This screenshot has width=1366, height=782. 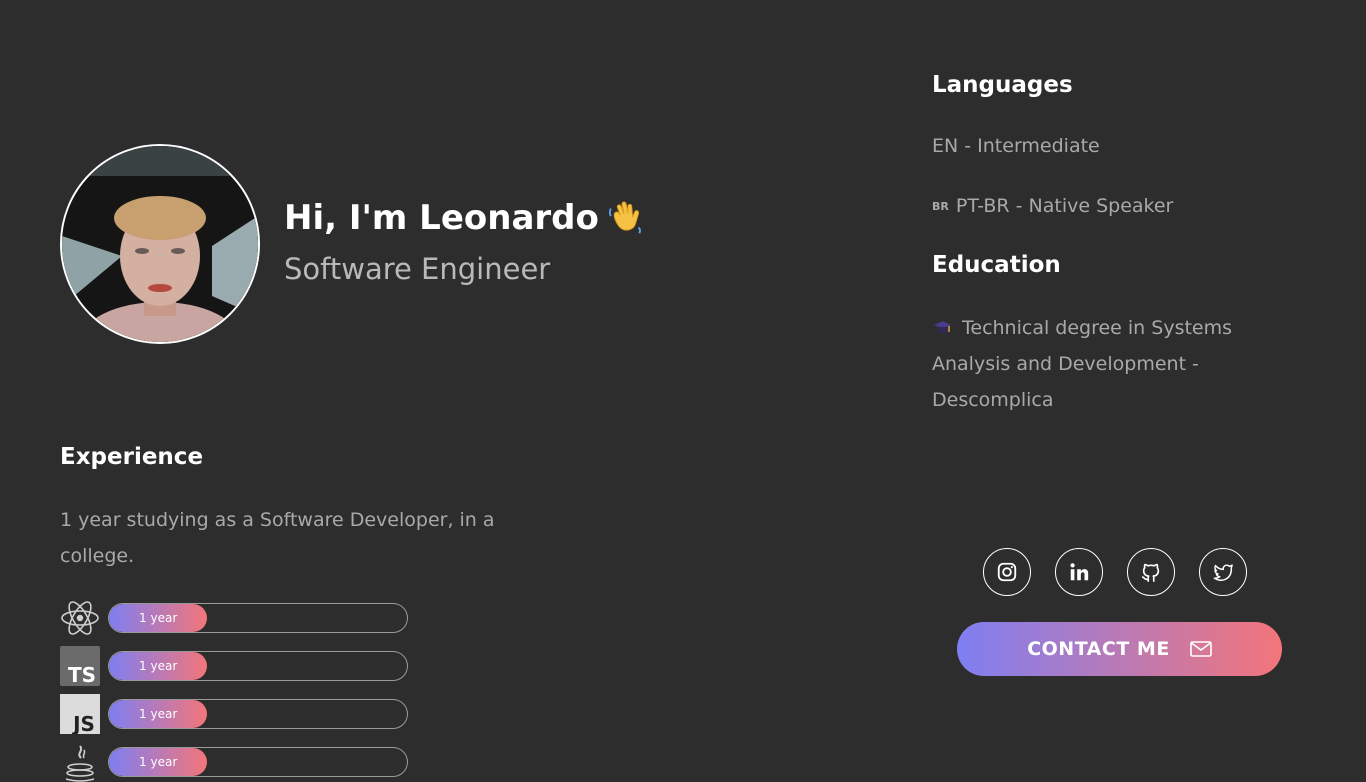 I want to click on skill-row-java: 1 year, so click(x=234, y=762).